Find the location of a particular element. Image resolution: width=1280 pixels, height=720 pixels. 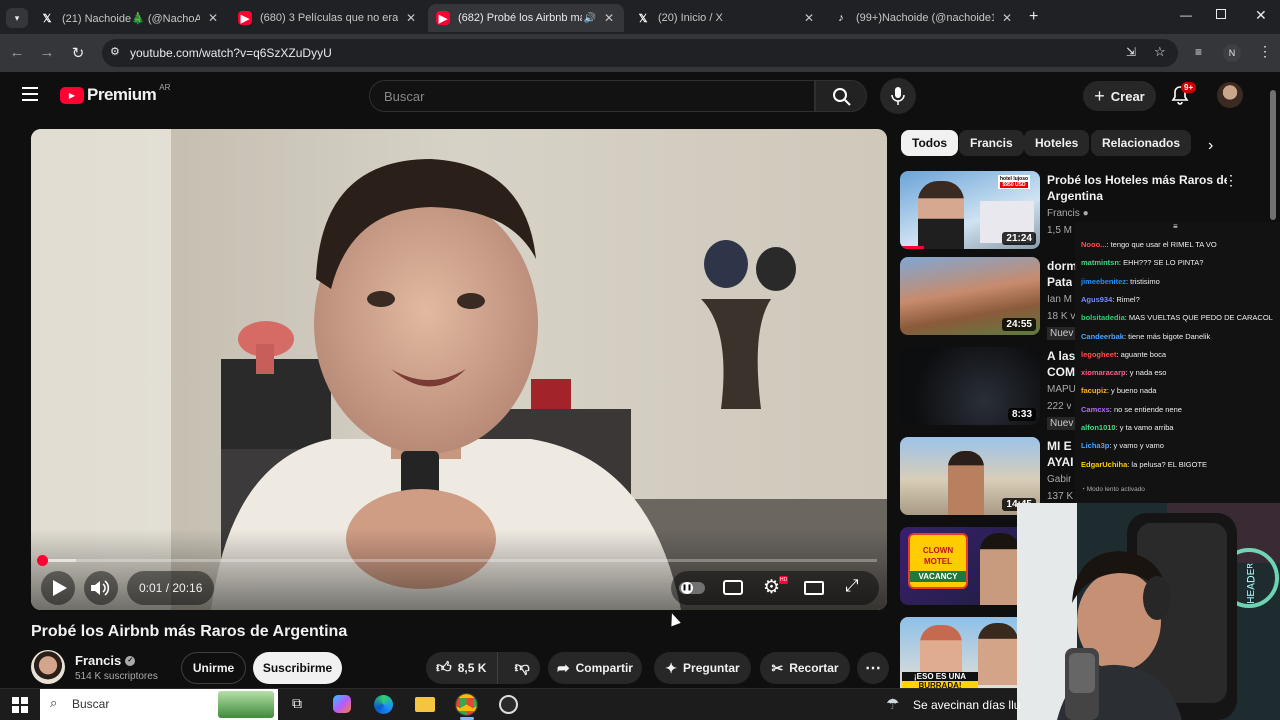

chat-message: Agus934: Rimel? is located at coordinates (1110, 299).